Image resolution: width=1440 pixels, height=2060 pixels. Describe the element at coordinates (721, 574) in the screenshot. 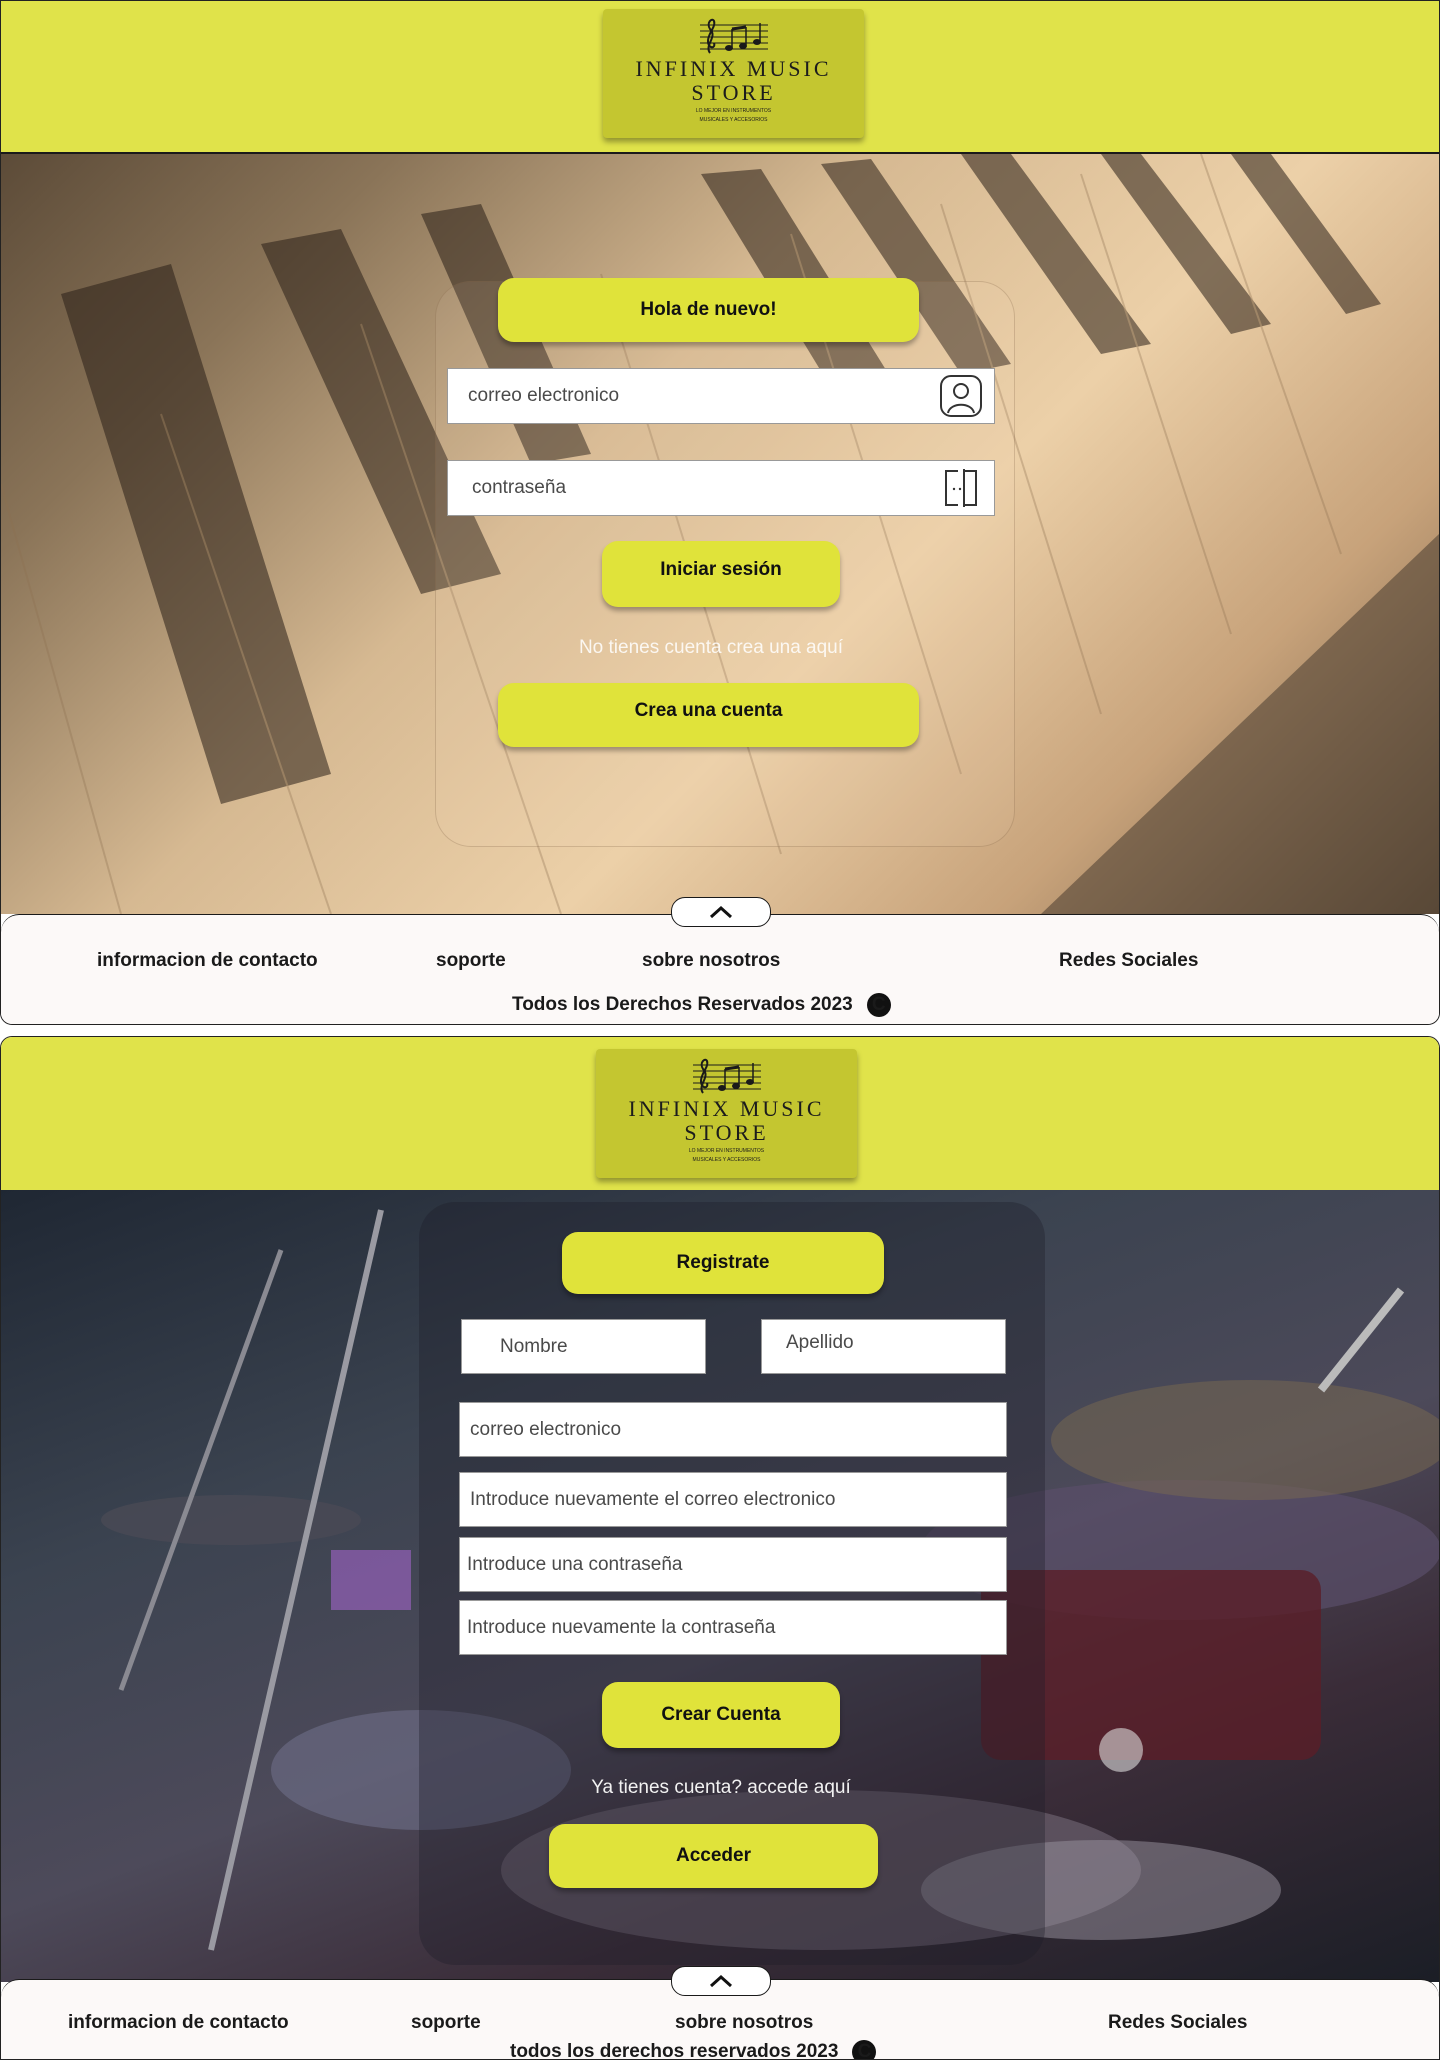

I see `login-submit-button: Iniciar sesión` at that location.